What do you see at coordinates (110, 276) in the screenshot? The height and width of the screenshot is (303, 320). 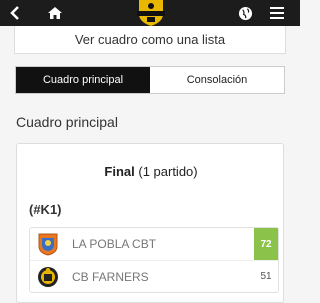 I see `team-name: CB FARNERS` at bounding box center [110, 276].